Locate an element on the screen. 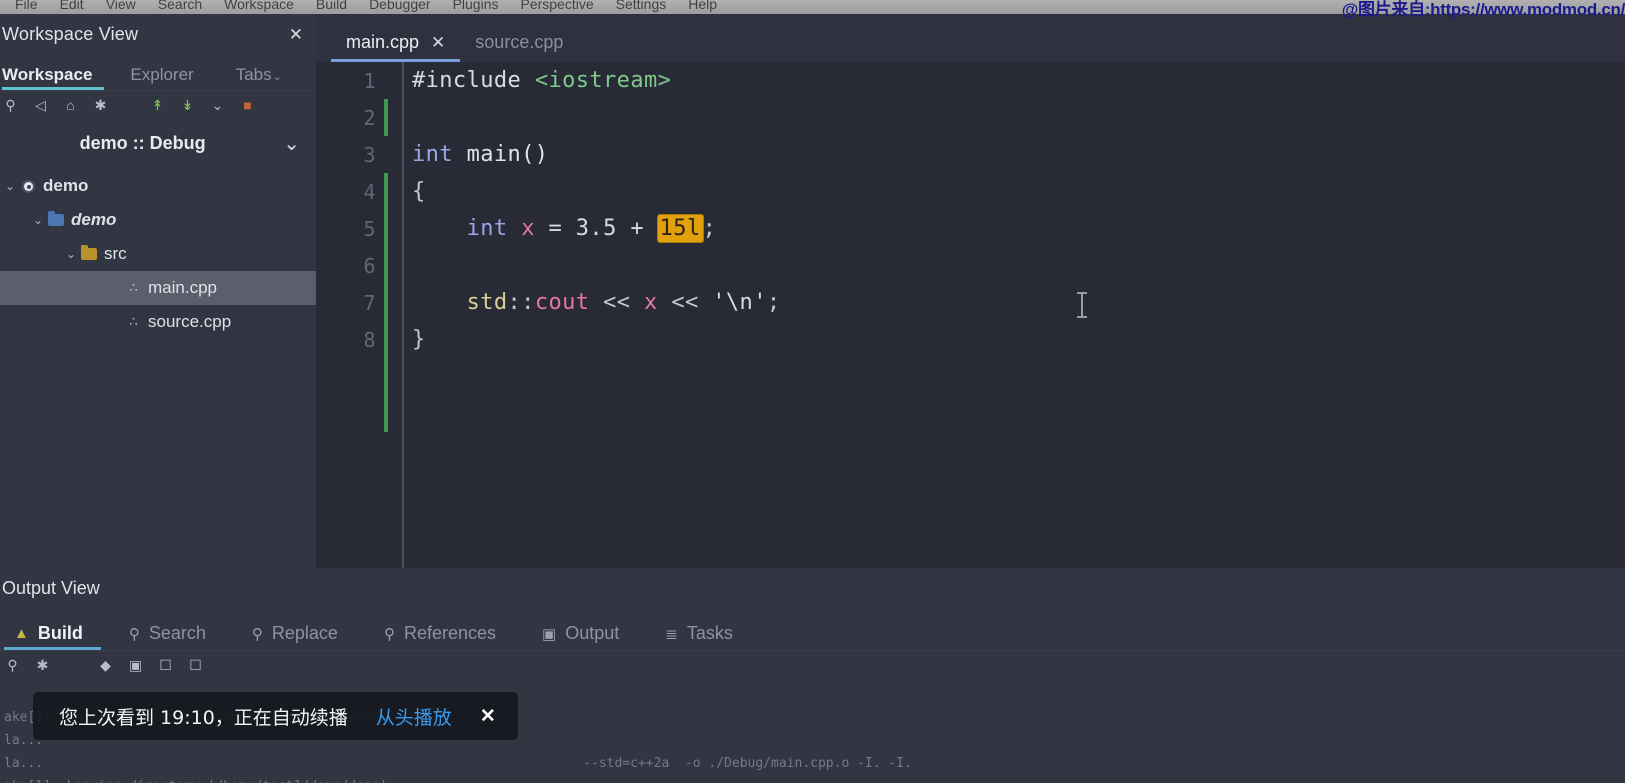 The image size is (1625, 783). workspace-view-header: Workspace View ✕ is located at coordinates (158, 34).